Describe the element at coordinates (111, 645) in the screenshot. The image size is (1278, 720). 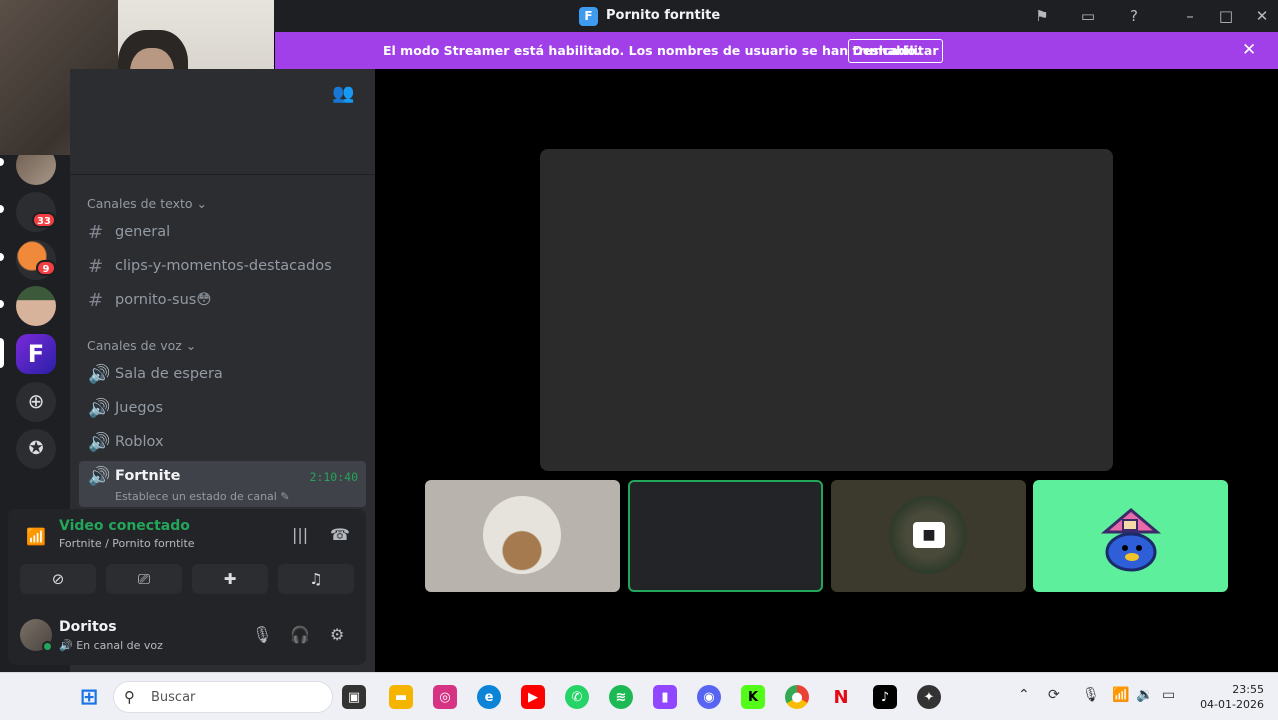
I see `user-status: 🔊 En canal de voz` at that location.